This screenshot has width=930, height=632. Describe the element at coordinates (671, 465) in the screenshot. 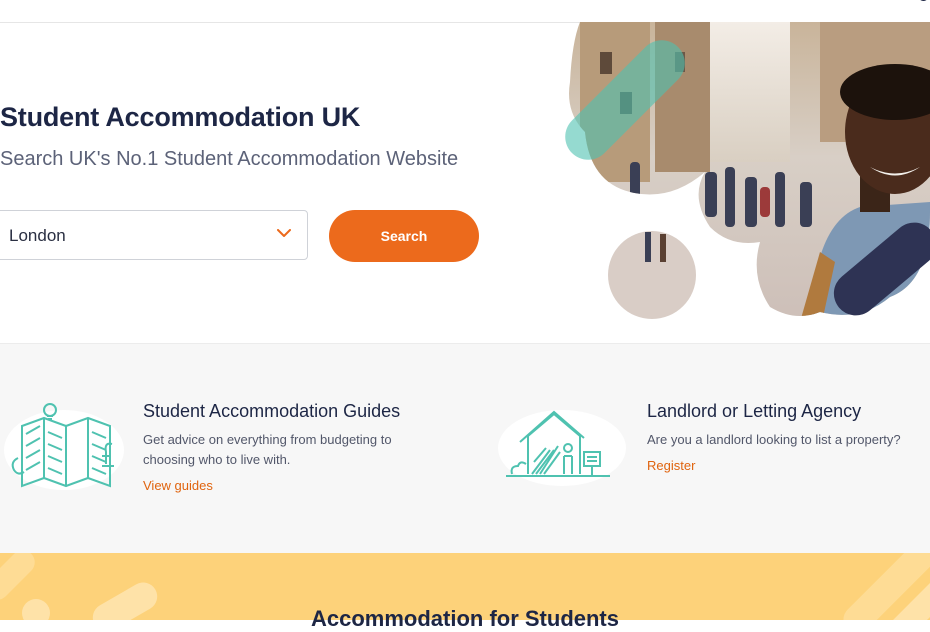

I see `register-link: Register` at that location.